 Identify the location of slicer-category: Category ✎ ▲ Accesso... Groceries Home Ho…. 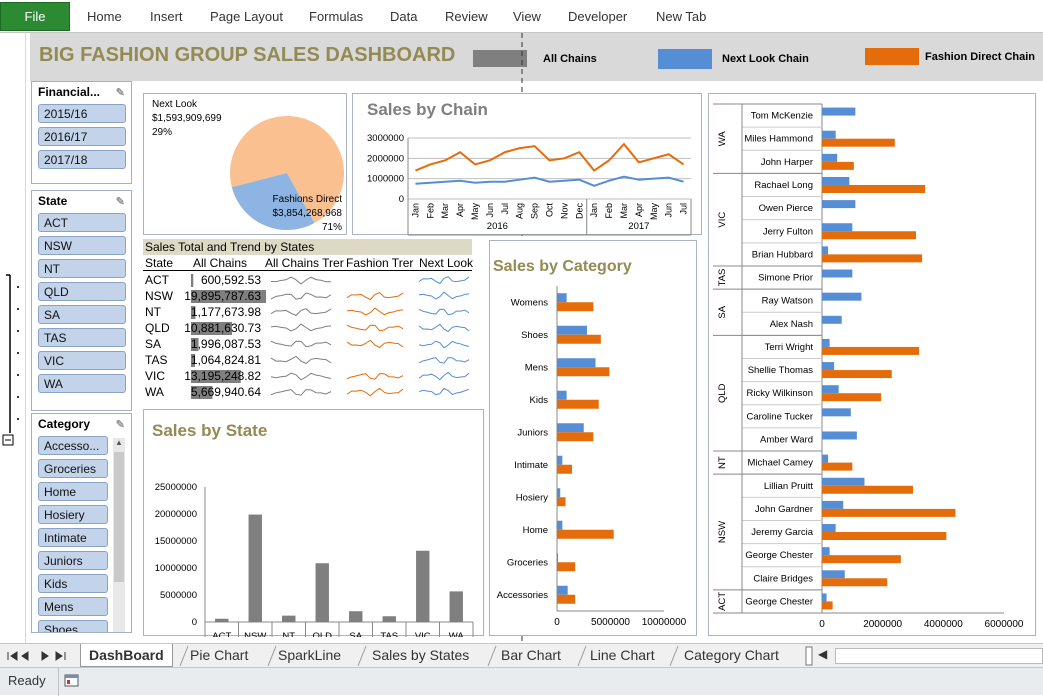
(81, 523).